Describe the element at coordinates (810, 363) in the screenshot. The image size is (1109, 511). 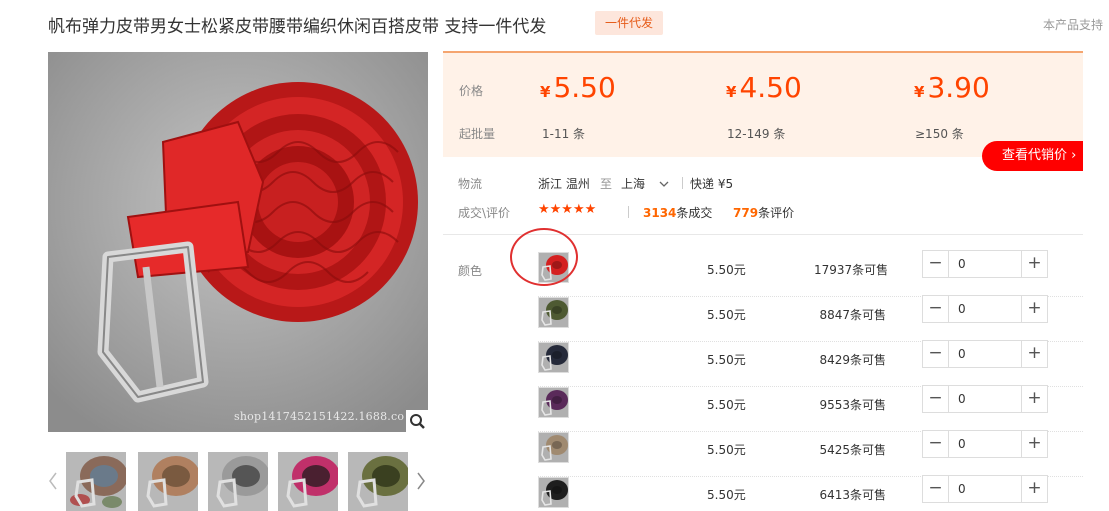
I see `sku-row: 5.50元 8429条可售 − +` at that location.